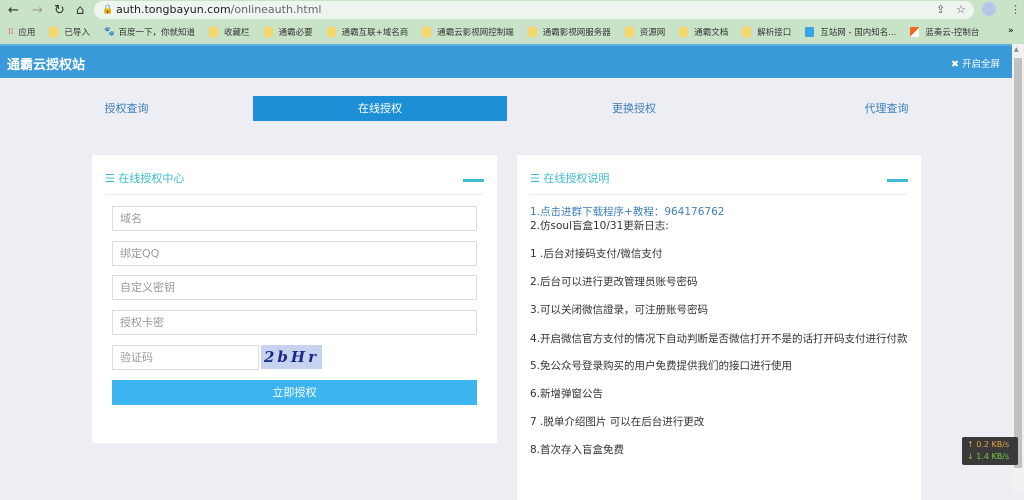  I want to click on lock-icon: 🔒, so click(108, 10).